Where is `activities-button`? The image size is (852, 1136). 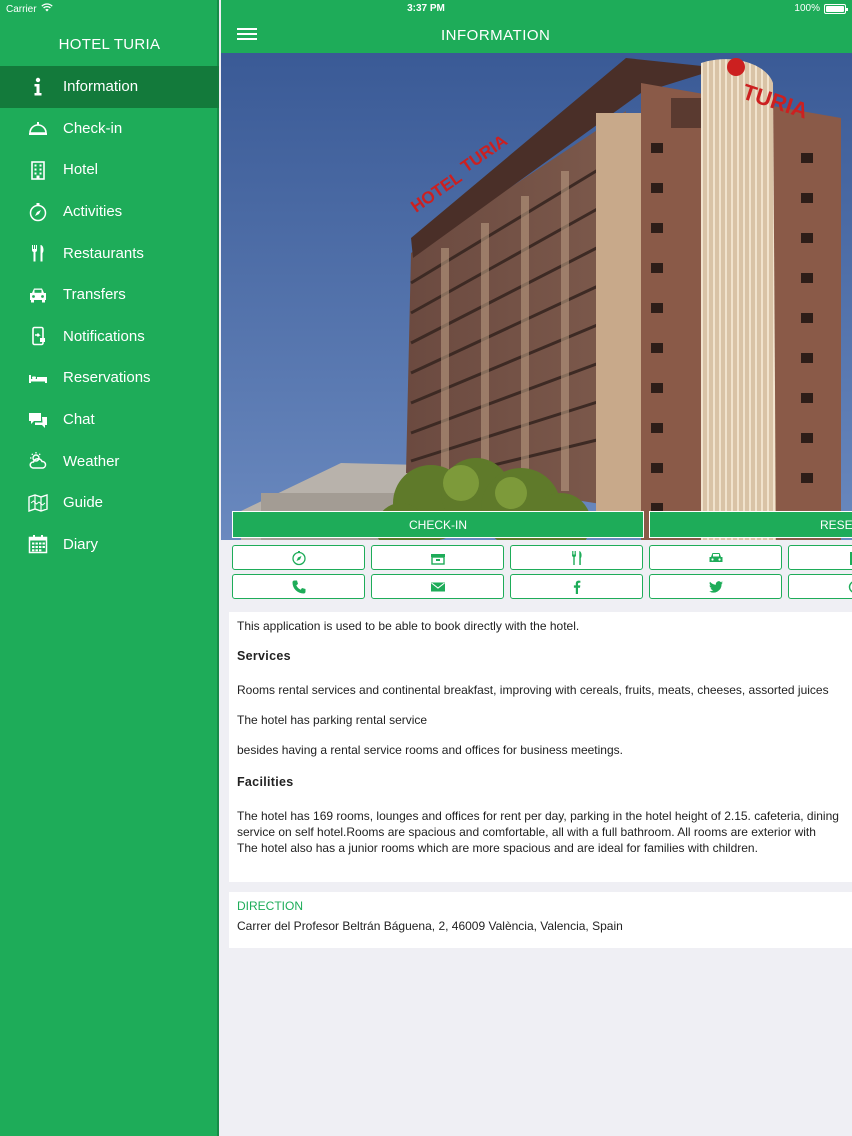
activities-button is located at coordinates (298, 557).